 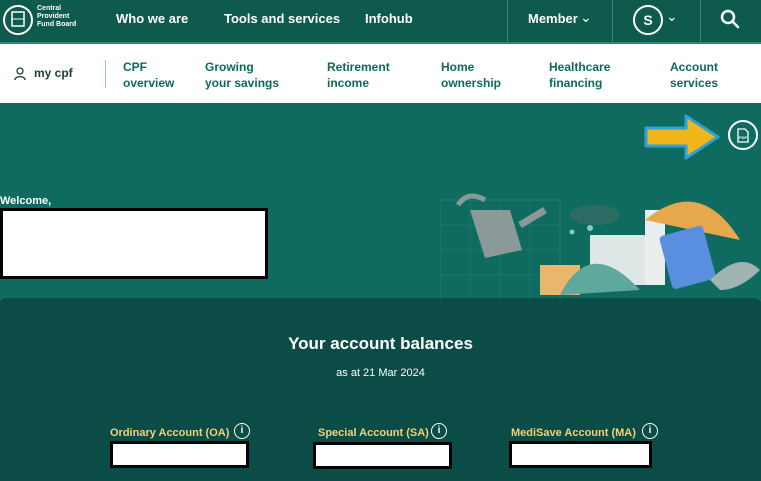 I want to click on logo-line-3: Fund Board, so click(x=57, y=24).